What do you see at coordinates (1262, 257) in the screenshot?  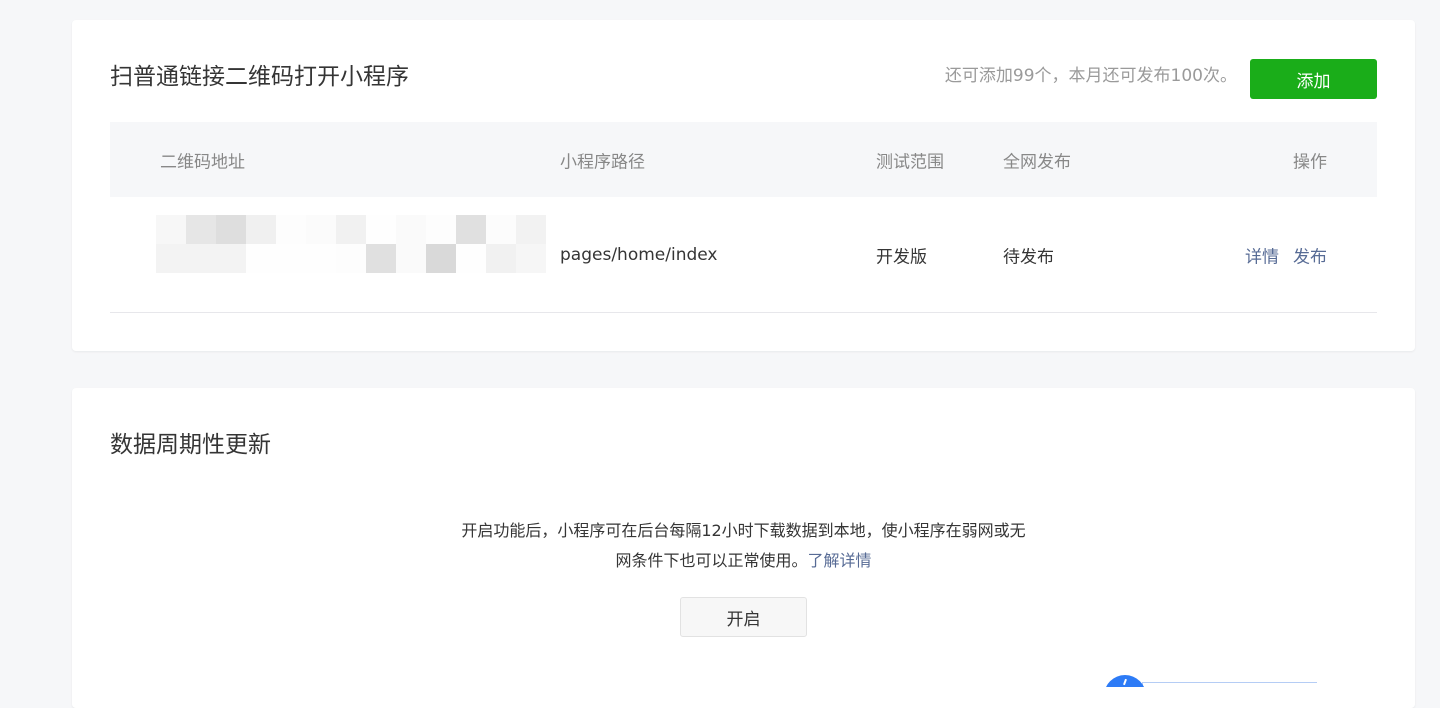 I see `detail-link: 详情` at bounding box center [1262, 257].